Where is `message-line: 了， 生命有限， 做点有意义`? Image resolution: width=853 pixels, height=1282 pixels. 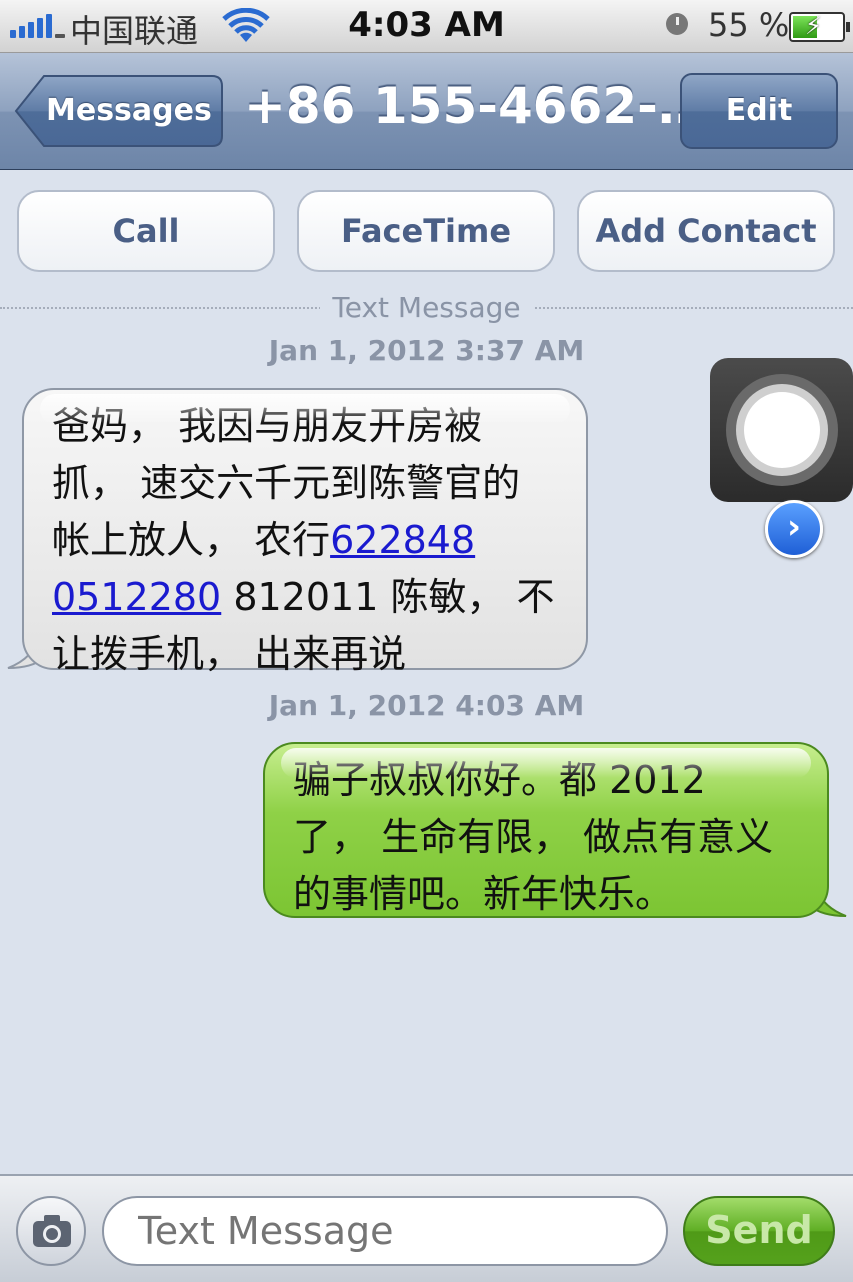
message-line: 了， 生命有限， 做点有意义 is located at coordinates (533, 837).